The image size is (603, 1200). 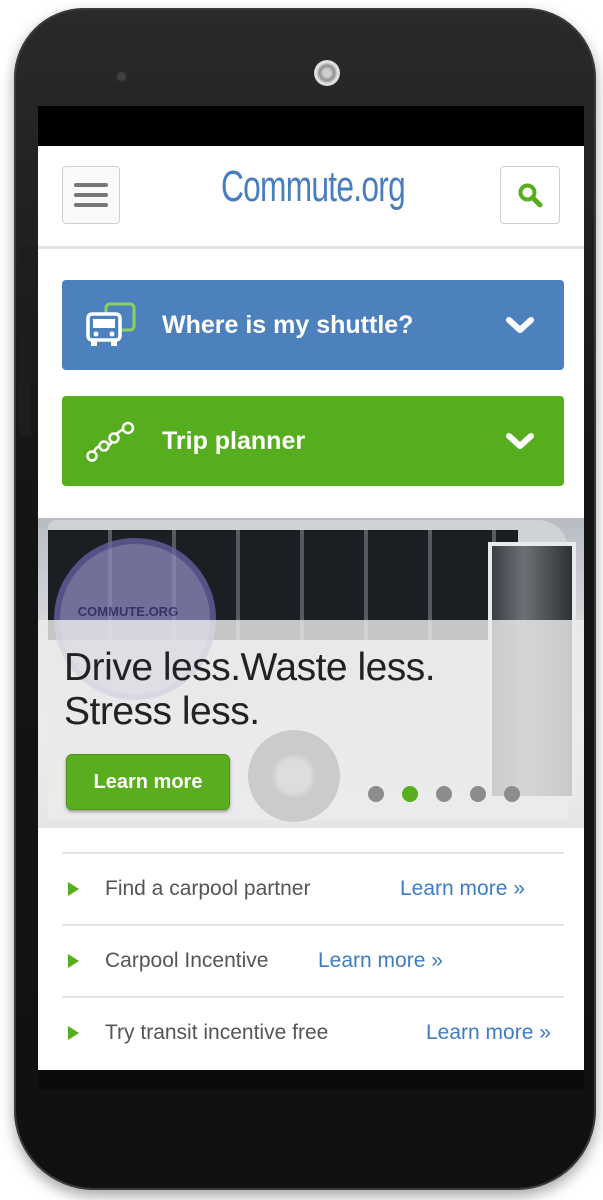 I want to click on front-camera, so click(x=121, y=76).